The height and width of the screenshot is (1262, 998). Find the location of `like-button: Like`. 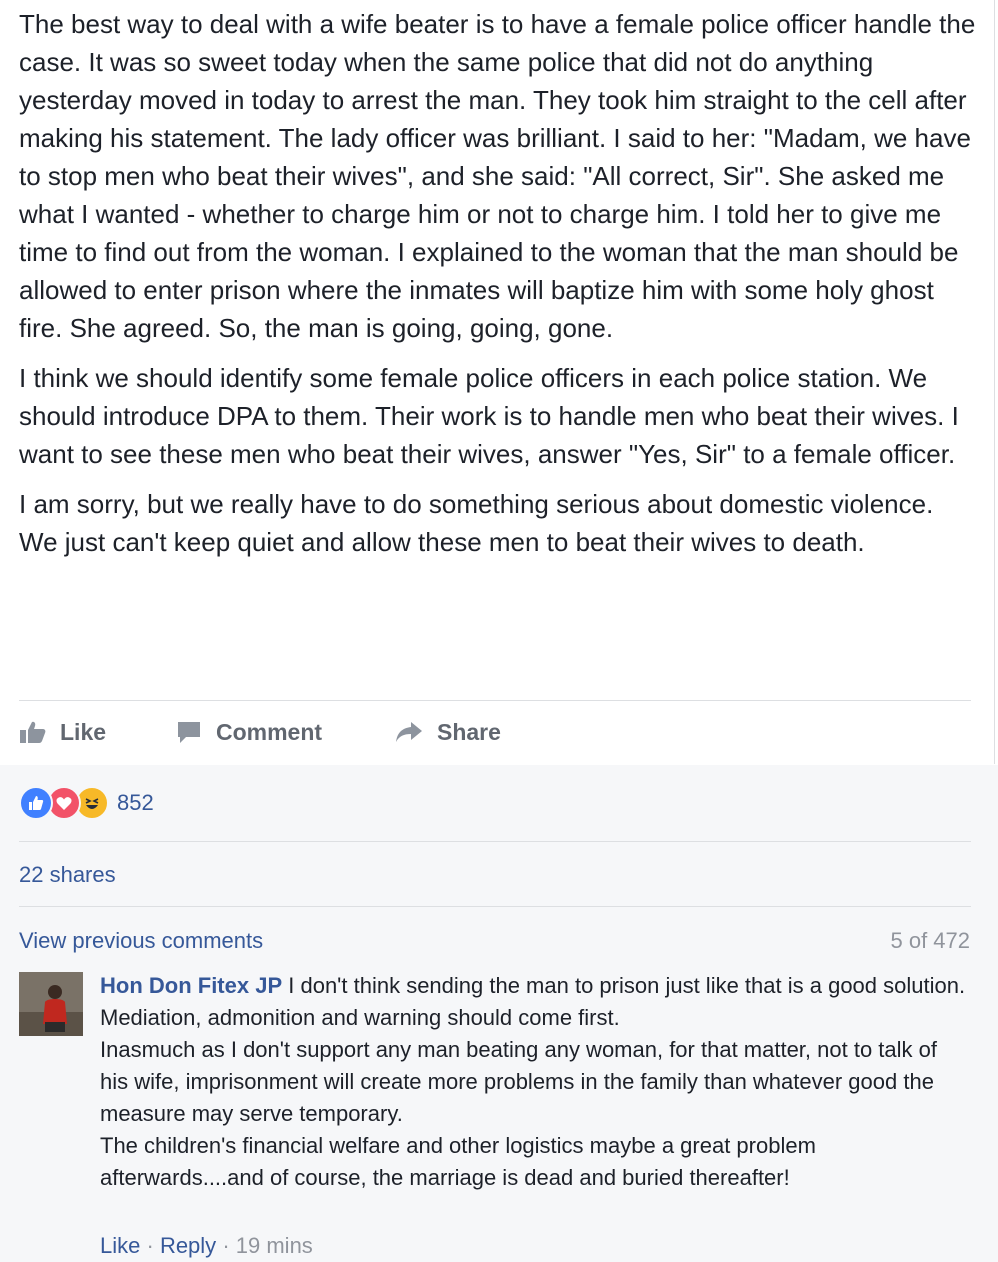

like-button: Like is located at coordinates (62, 732).